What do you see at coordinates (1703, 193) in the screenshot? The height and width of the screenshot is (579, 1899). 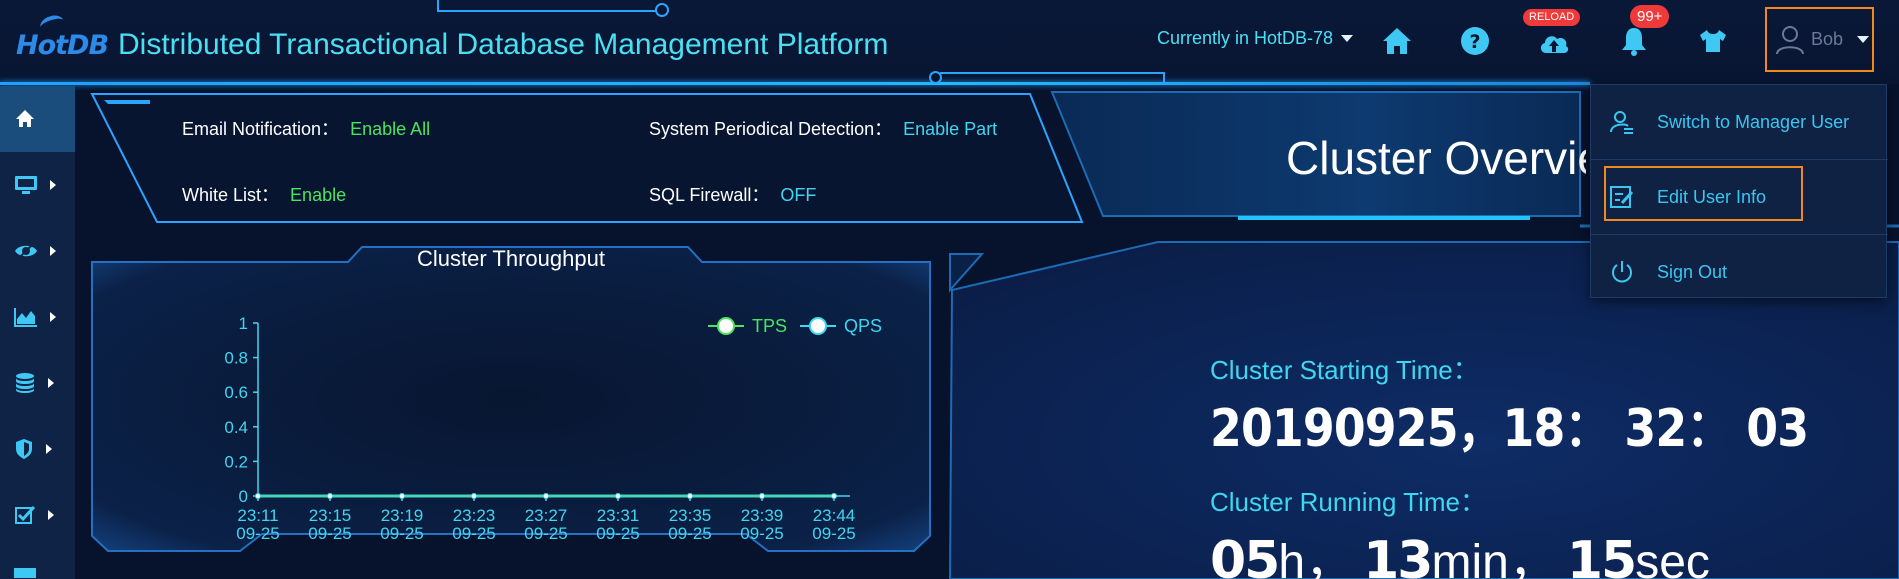 I see `focus-highlight` at bounding box center [1703, 193].